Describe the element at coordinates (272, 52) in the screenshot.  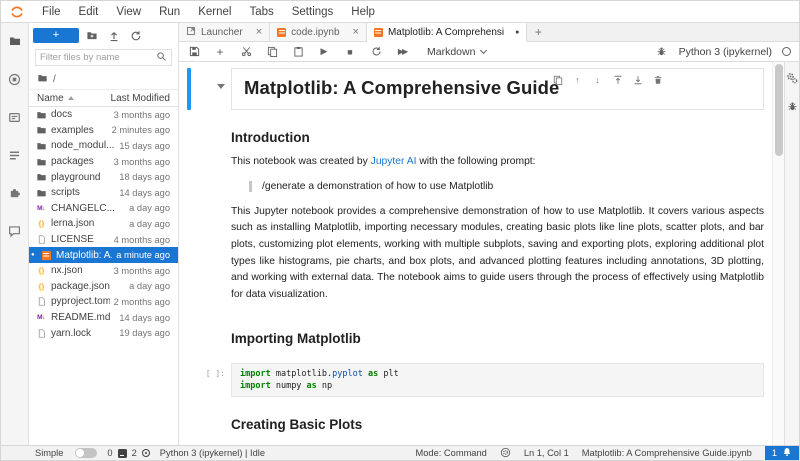
I see `copy-cells-icon` at that location.